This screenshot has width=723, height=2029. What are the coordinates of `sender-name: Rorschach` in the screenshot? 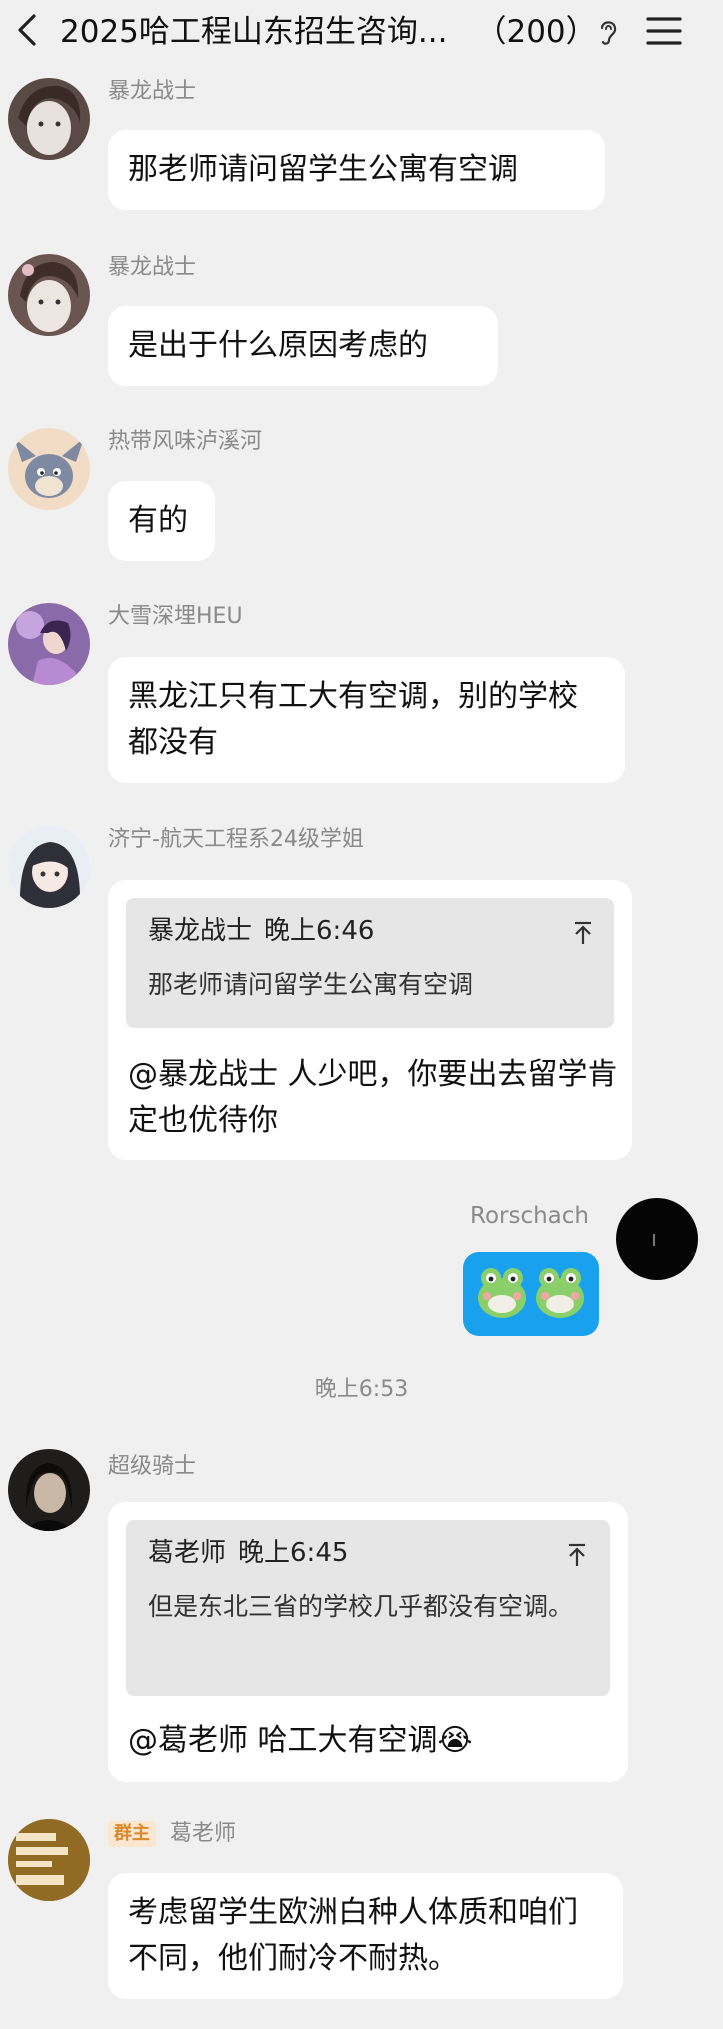 It's located at (529, 1216).